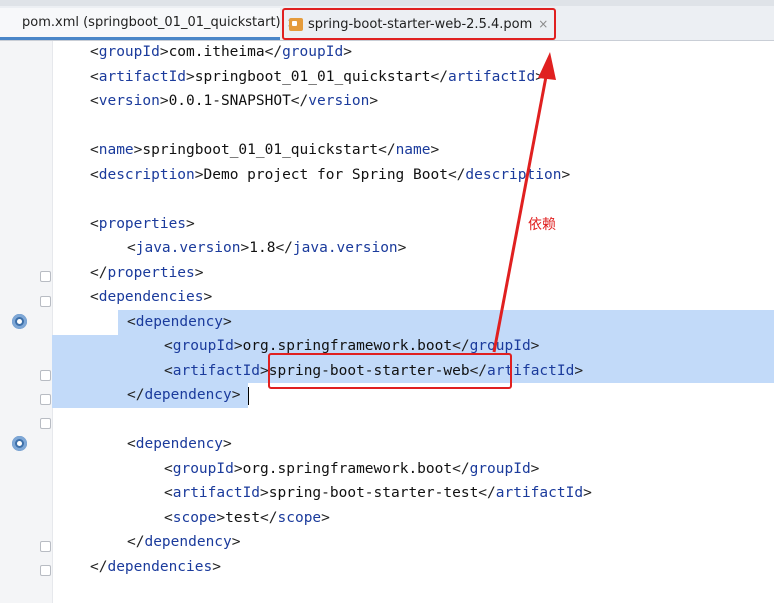 The image size is (774, 603). Describe the element at coordinates (247, 517) in the screenshot. I see `code-line: <scope>test</scope>` at that location.